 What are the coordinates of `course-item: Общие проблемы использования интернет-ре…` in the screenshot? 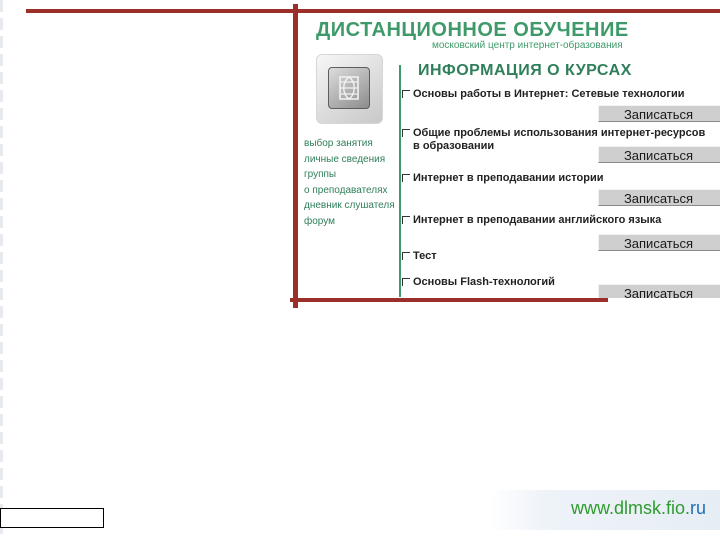 It's located at (561, 145).